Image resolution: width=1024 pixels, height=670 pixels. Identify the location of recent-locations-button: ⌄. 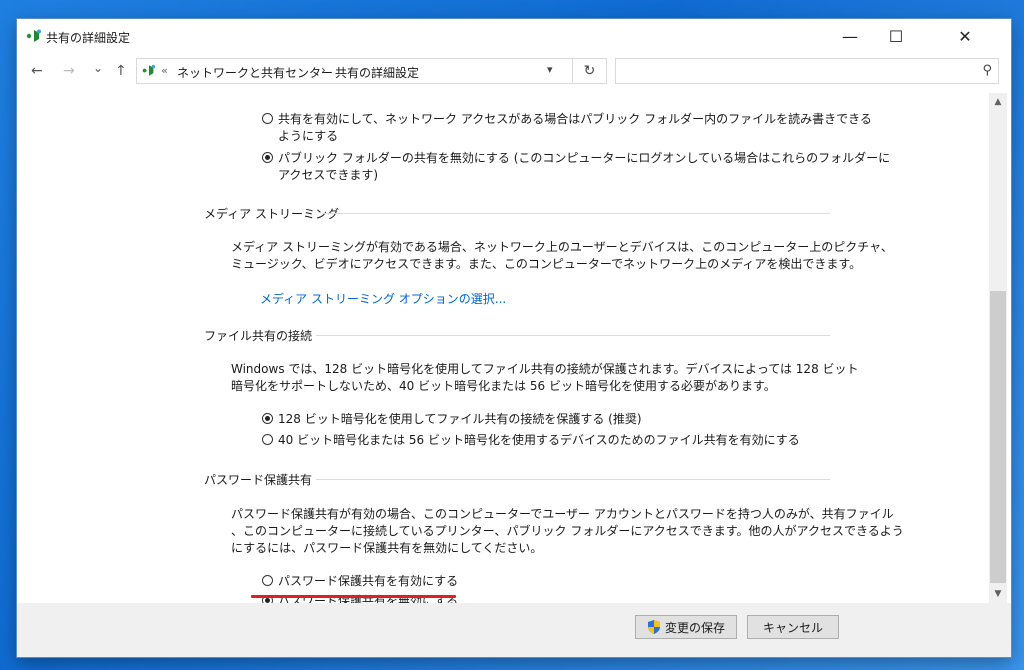
(98, 68).